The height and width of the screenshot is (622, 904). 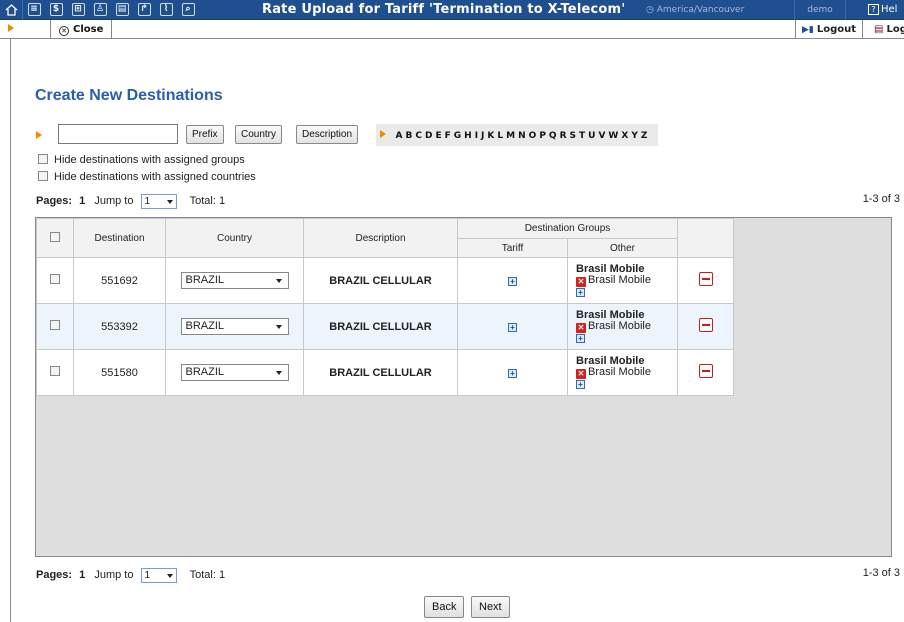 What do you see at coordinates (591, 136) in the screenshot?
I see `letter-u-link: U` at bounding box center [591, 136].